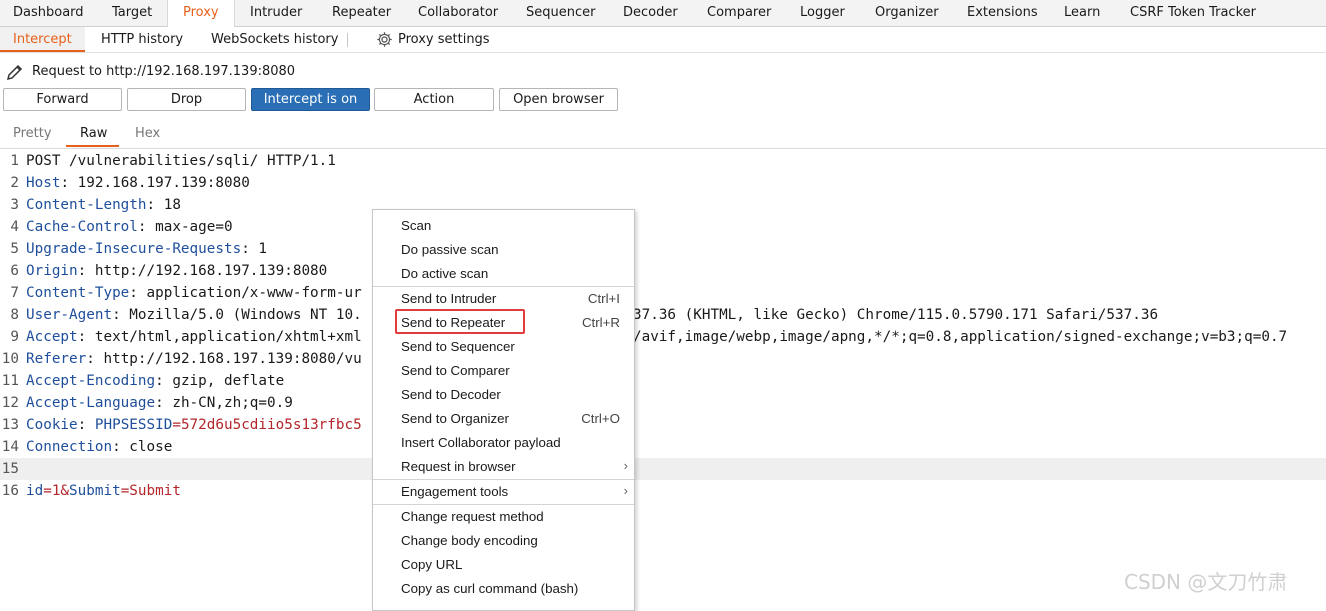 This screenshot has height=611, width=1326. I want to click on editor-line: 12 Accept-Language: zh-CN,zh;q=0.9, so click(663, 403).